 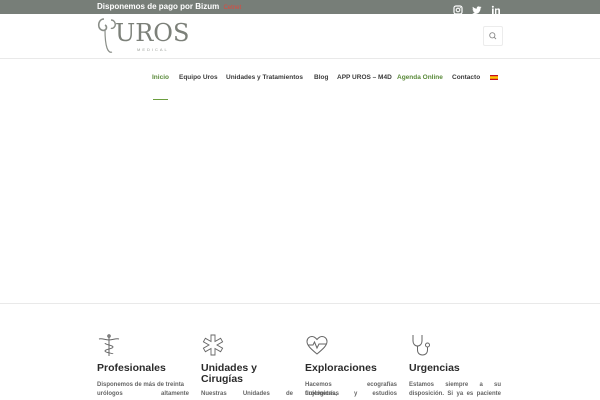 What do you see at coordinates (466, 78) in the screenshot?
I see `nav-item-contacto: Contacto` at bounding box center [466, 78].